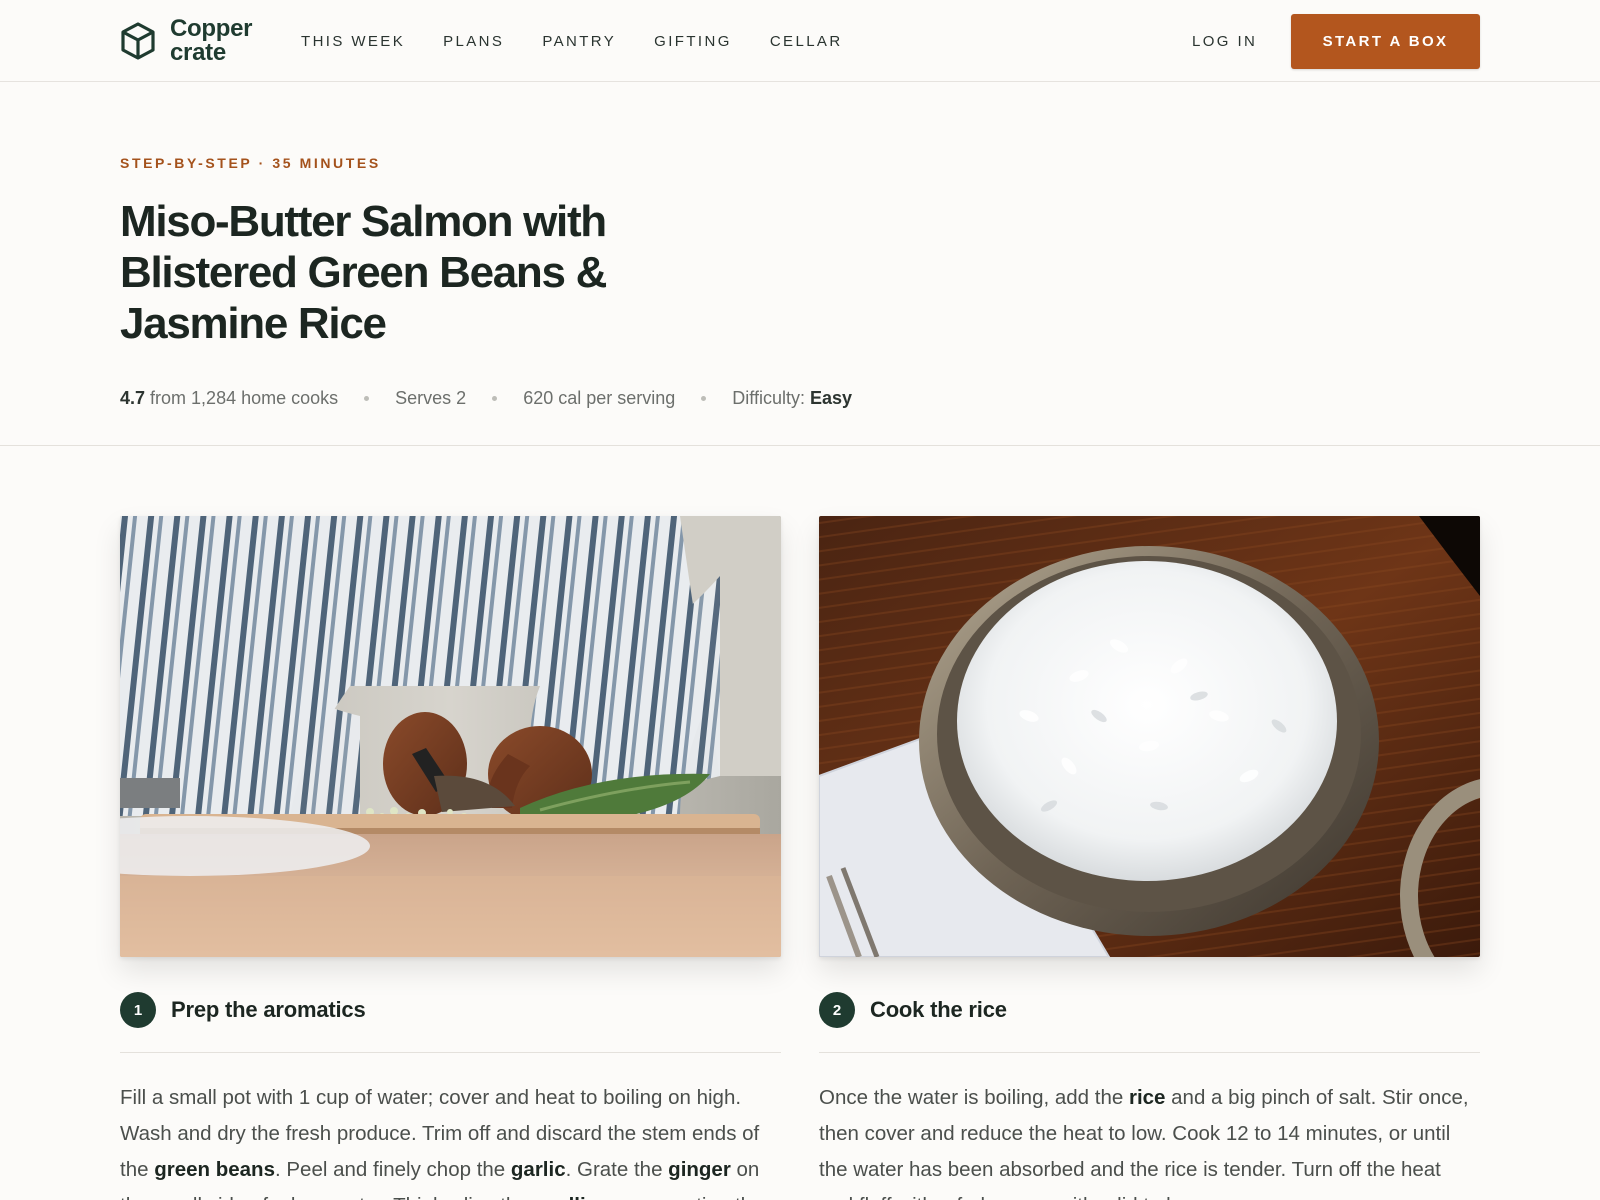 This screenshot has width=1600, height=1200. Describe the element at coordinates (138, 1010) in the screenshot. I see `step-number-badge: 1` at that location.